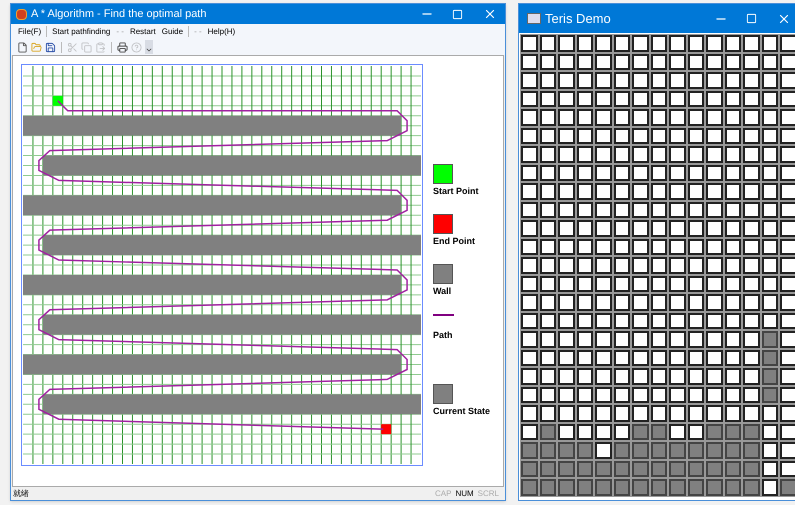 The image size is (795, 505). Describe the element at coordinates (464, 494) in the screenshot. I see `status-indicator: NUM` at that location.